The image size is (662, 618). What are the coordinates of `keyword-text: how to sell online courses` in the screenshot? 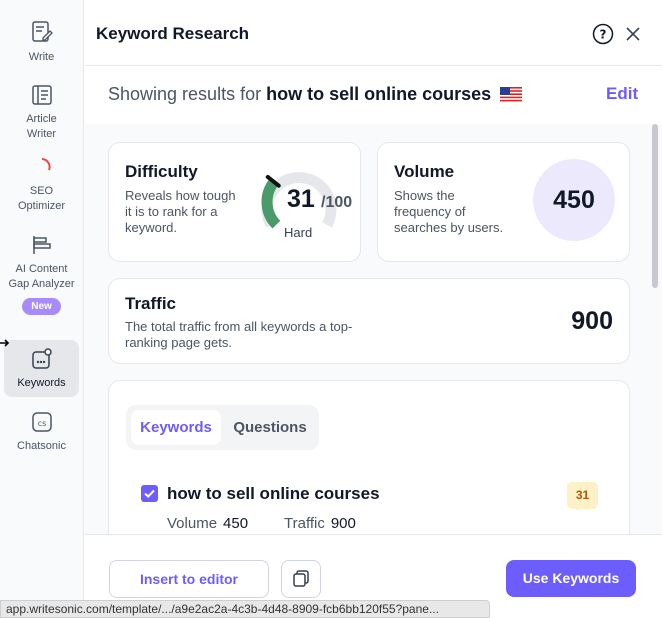 It's located at (273, 493).